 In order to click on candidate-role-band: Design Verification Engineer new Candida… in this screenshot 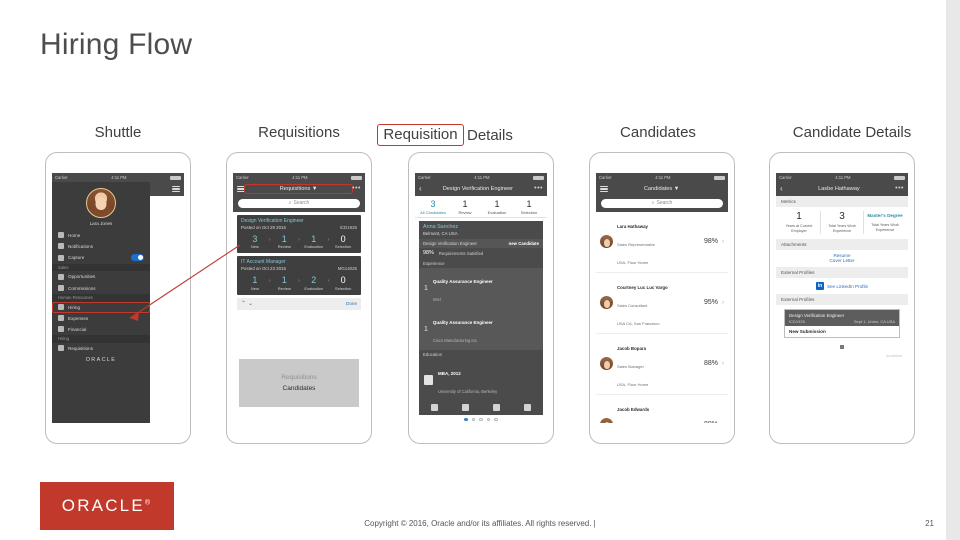, I will do `click(481, 243)`.